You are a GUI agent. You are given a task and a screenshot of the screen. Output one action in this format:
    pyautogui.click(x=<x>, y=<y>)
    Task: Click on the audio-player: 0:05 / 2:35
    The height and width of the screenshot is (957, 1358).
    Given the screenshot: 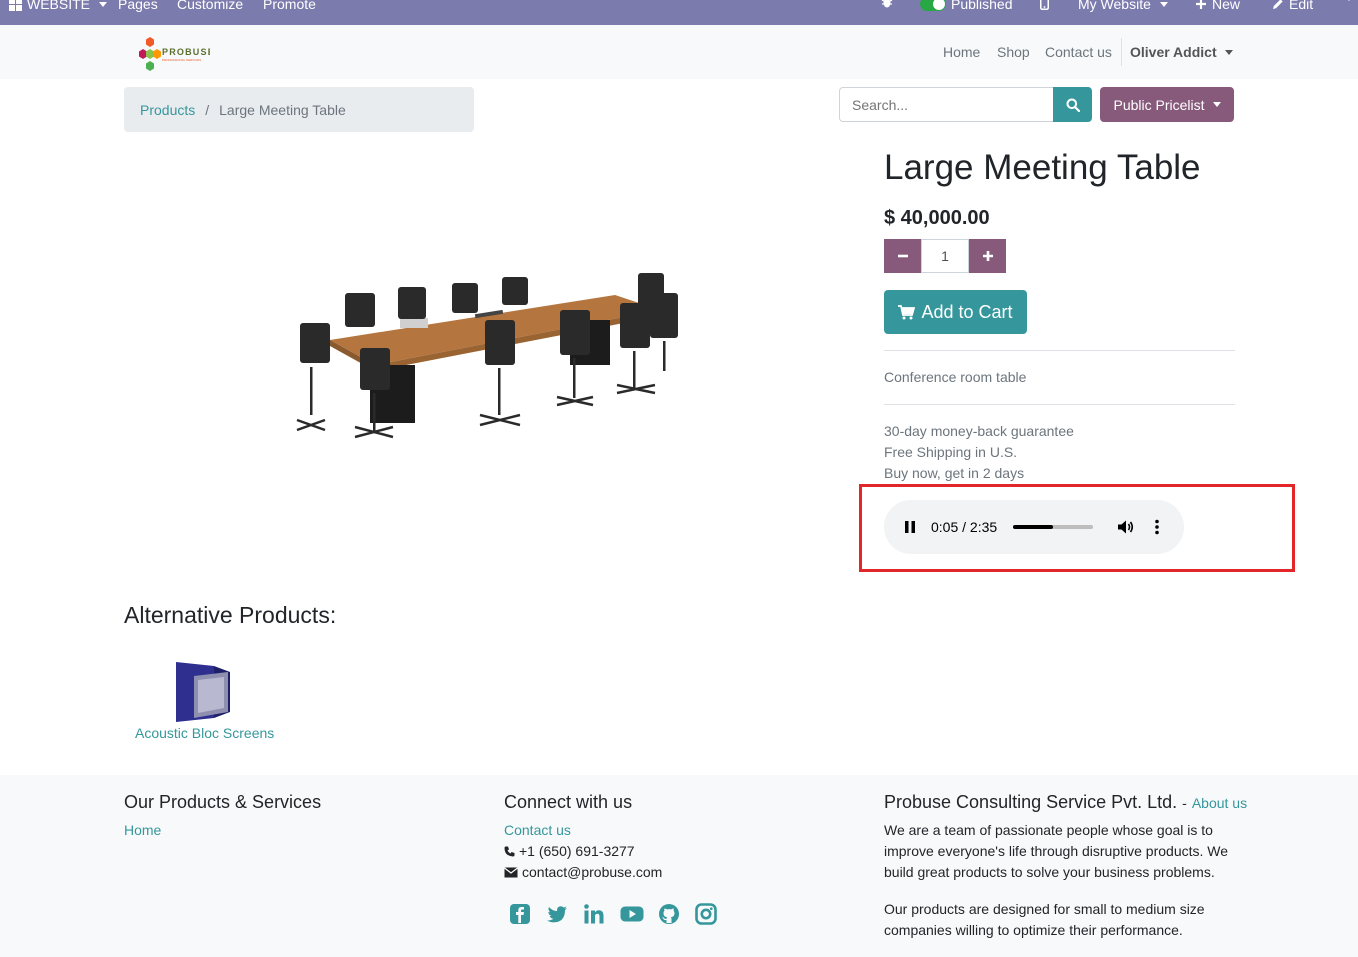 What is the action you would take?
    pyautogui.click(x=1034, y=527)
    